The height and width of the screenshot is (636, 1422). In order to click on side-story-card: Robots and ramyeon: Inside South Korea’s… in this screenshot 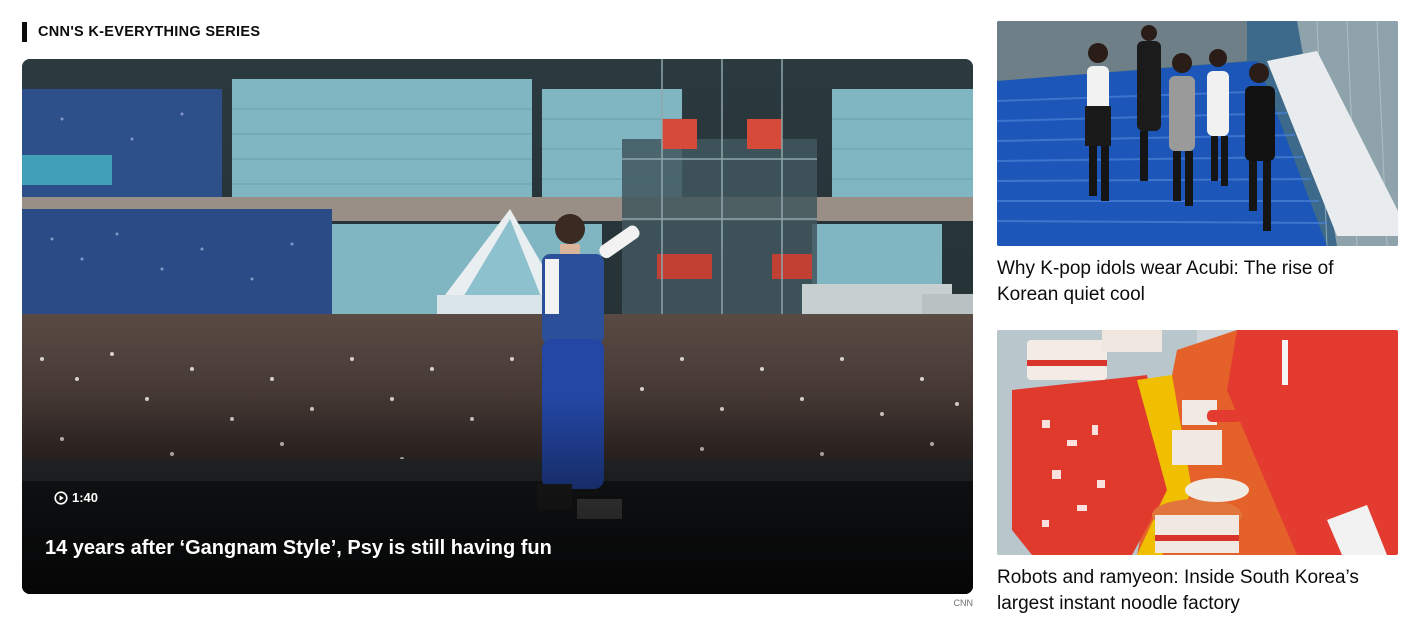, I will do `click(1197, 473)`.